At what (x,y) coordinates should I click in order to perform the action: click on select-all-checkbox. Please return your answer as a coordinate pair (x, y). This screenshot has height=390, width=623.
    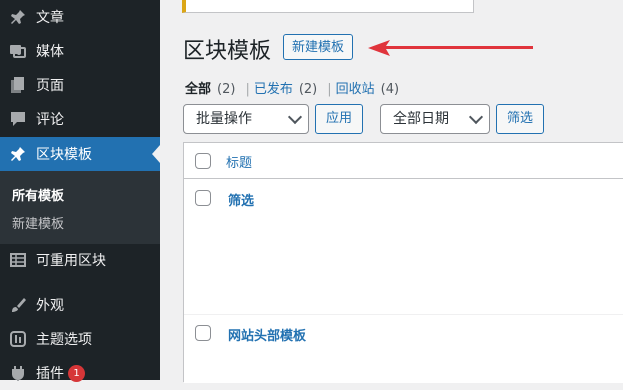
    Looking at the image, I should click on (203, 161).